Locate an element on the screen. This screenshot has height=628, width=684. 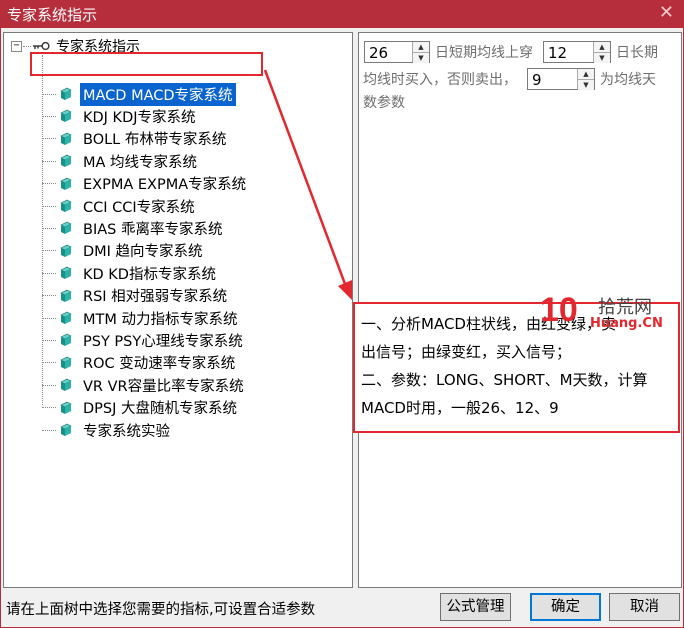
short-period-value: 26 is located at coordinates (388, 52).